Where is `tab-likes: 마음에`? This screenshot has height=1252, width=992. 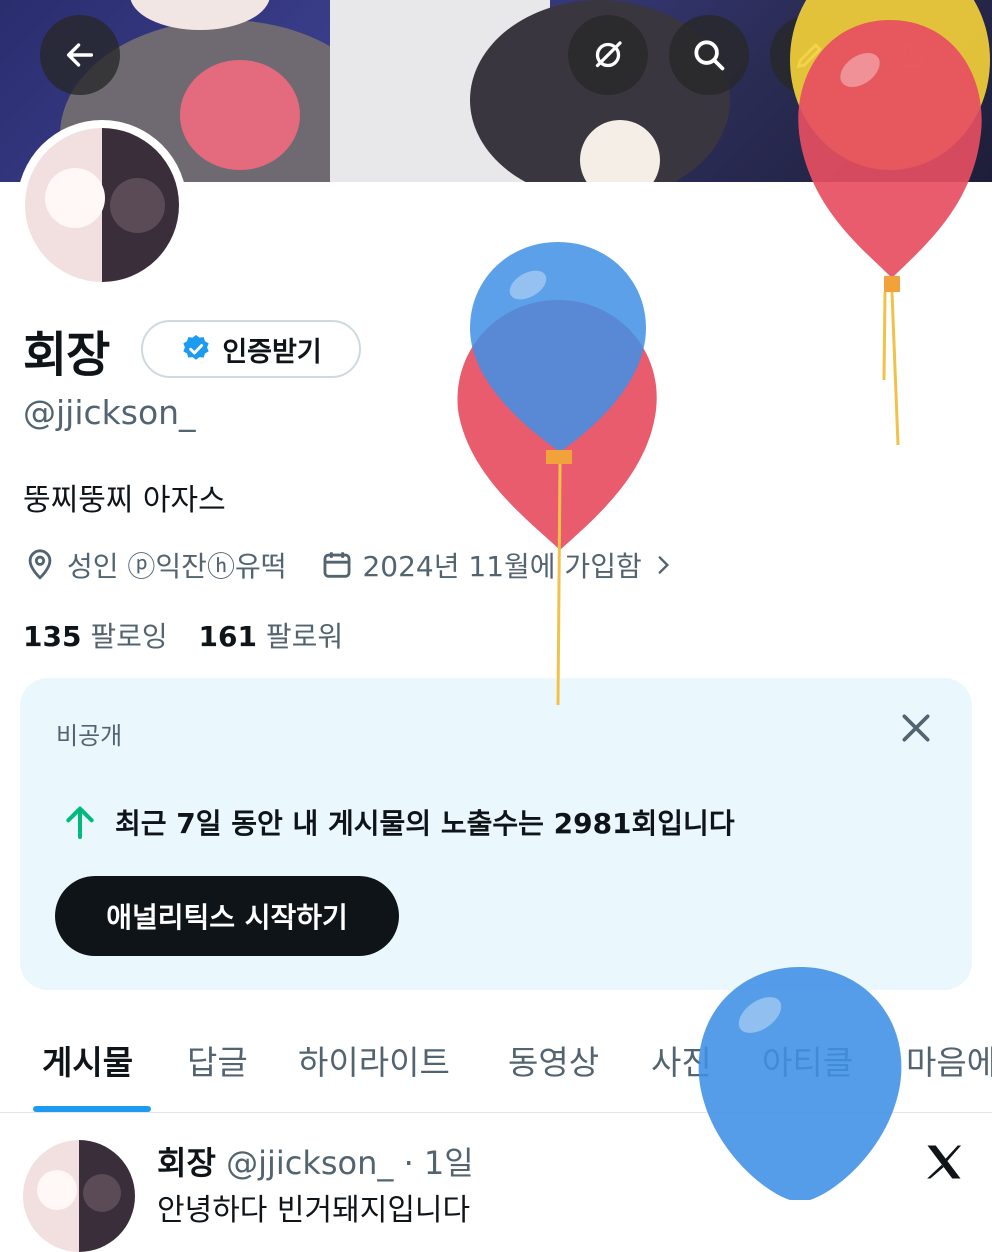
tab-likes: 마음에 is located at coordinates (949, 1060).